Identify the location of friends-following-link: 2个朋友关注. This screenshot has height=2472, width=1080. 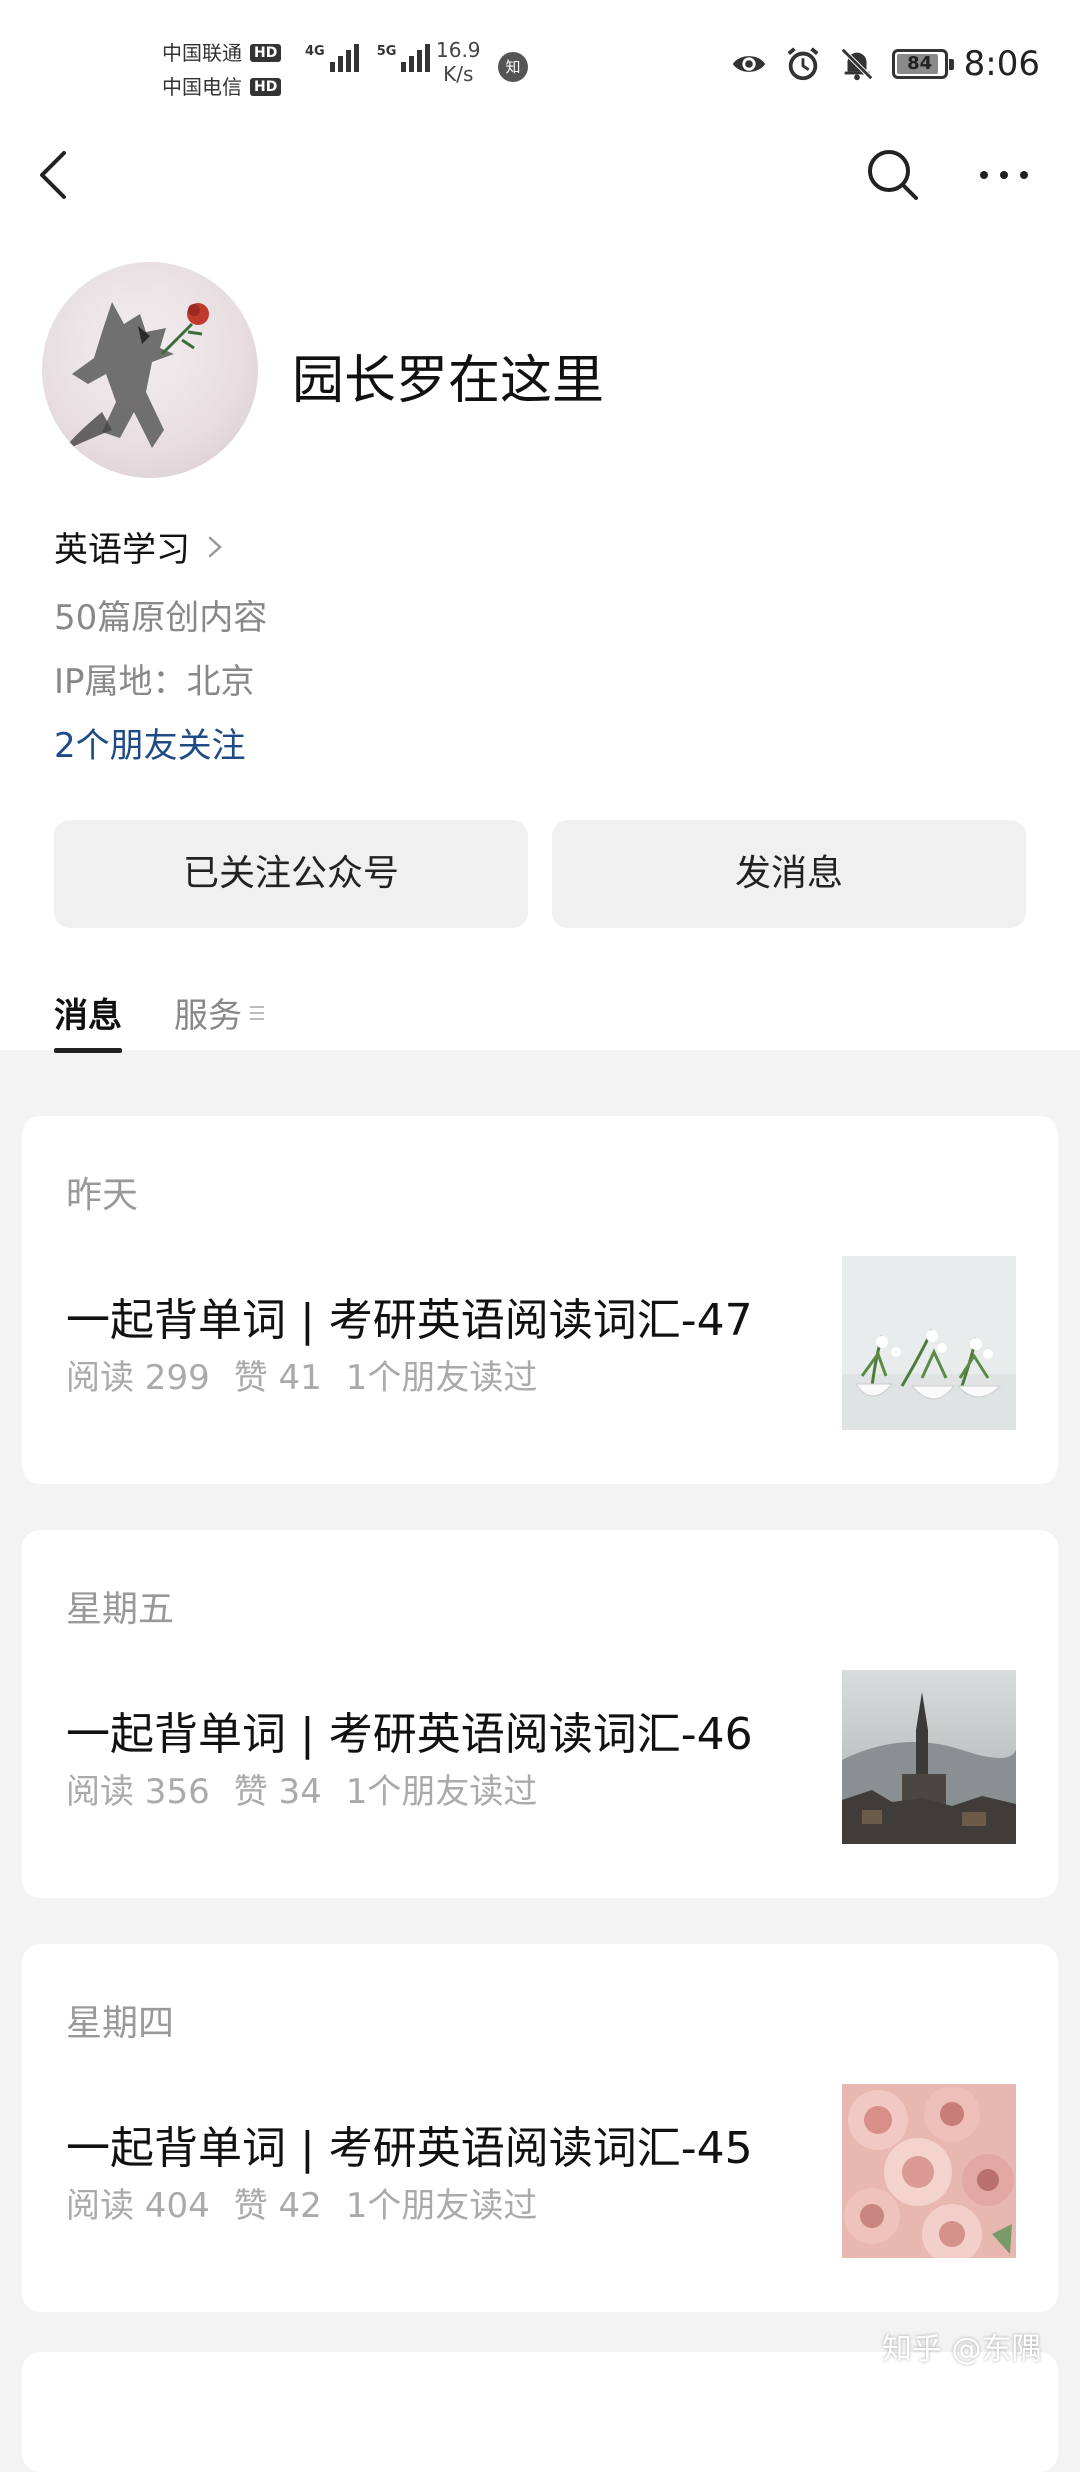
(150, 742).